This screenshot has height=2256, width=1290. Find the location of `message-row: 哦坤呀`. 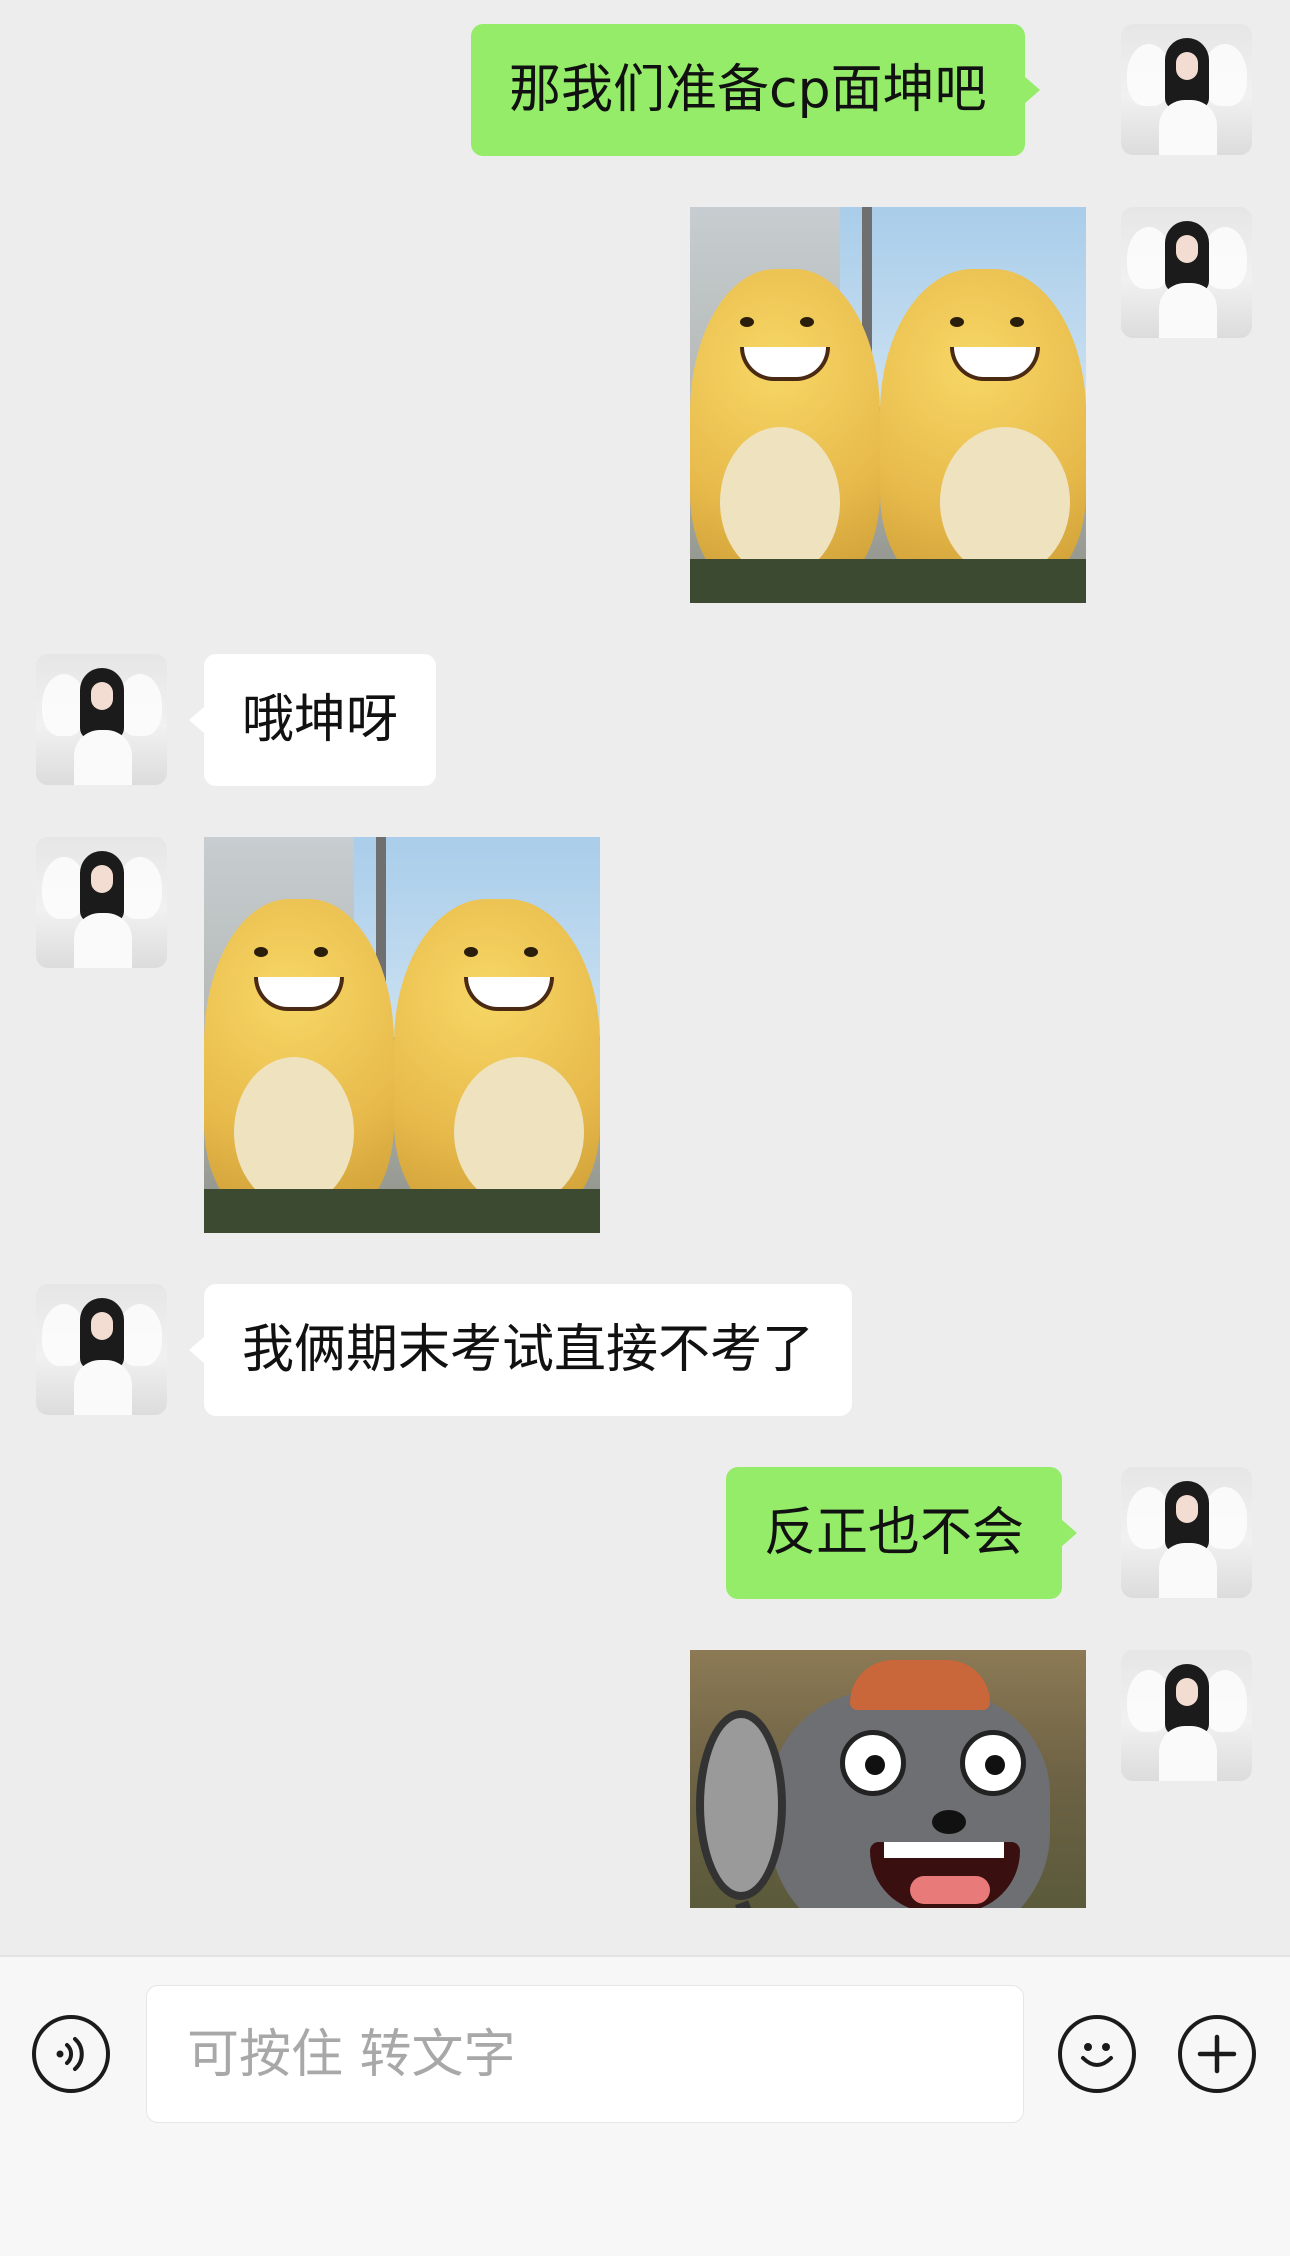

message-row: 哦坤呀 is located at coordinates (645, 720).